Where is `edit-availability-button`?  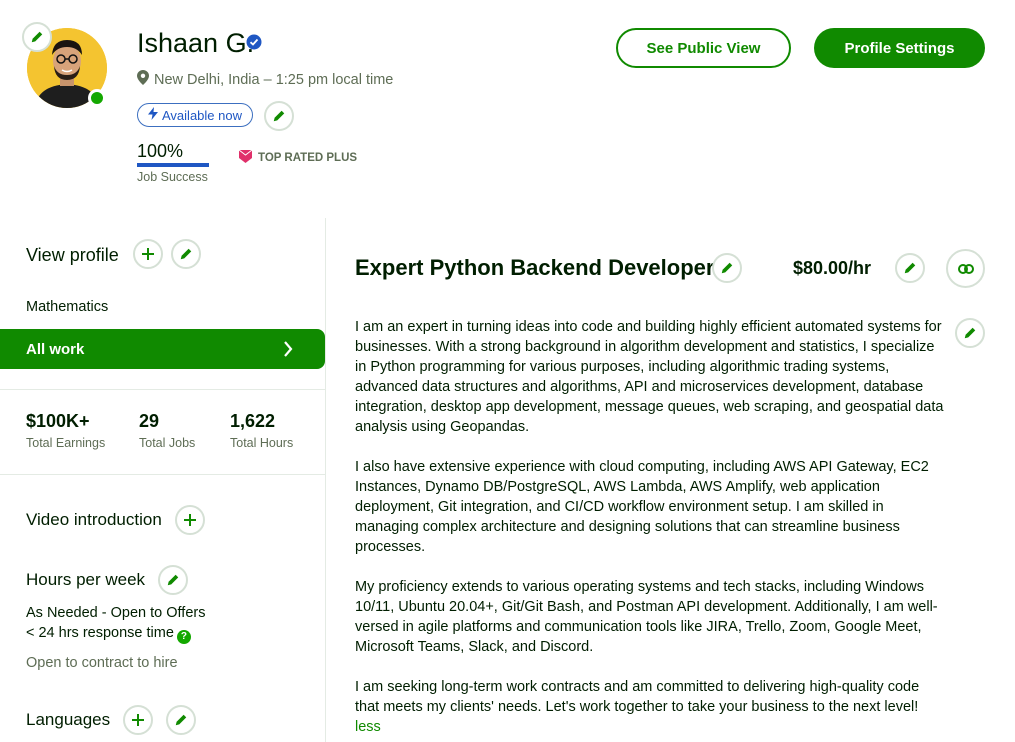
edit-availability-button is located at coordinates (279, 116).